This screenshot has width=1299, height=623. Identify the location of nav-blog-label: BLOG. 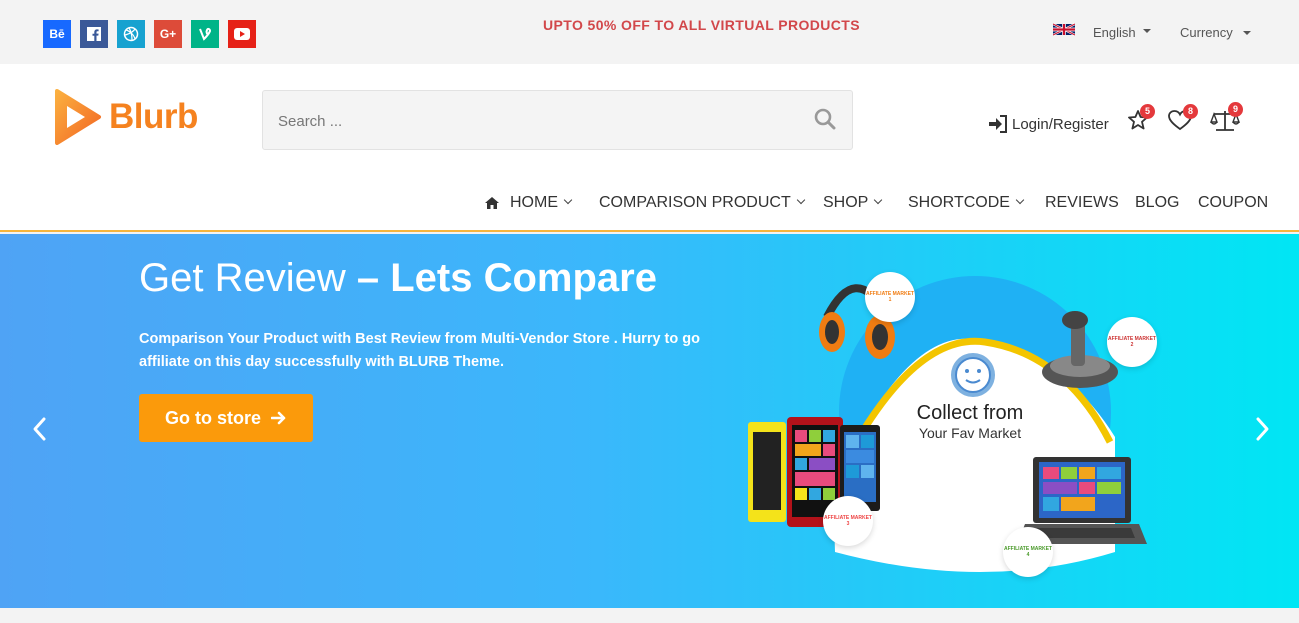
(1157, 202).